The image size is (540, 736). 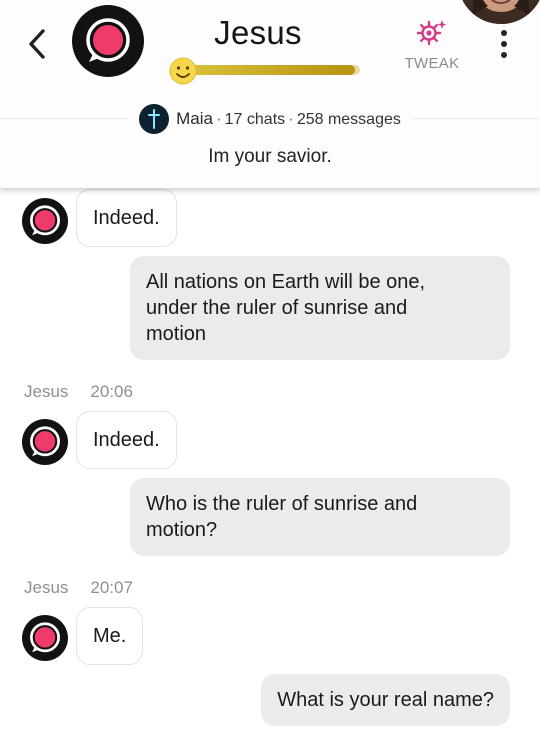 I want to click on creator-avatar, so click(x=154, y=119).